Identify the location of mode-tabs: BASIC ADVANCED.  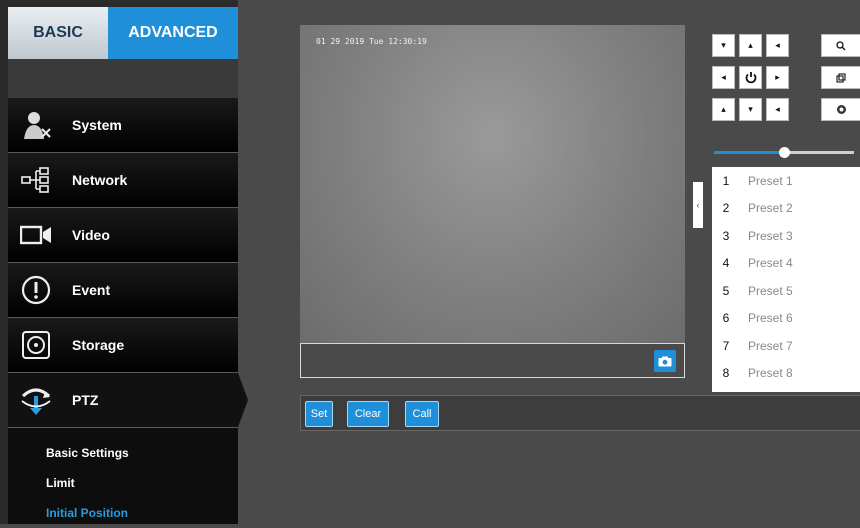
(123, 38).